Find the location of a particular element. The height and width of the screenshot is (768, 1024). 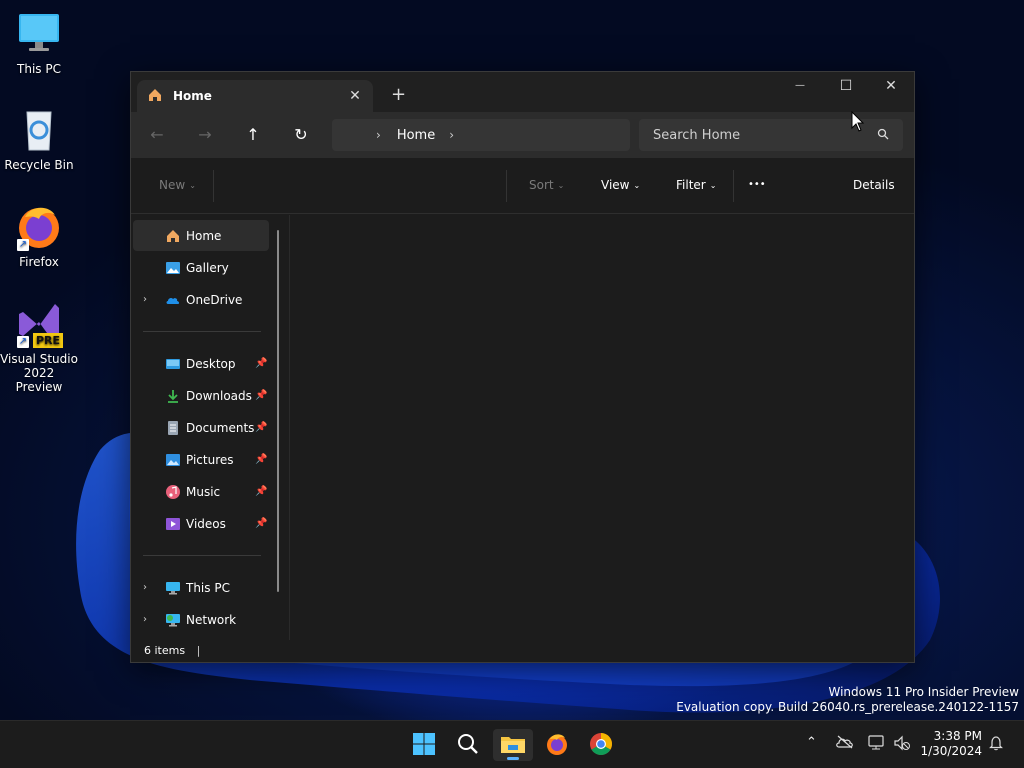

sidebar-item-label: Videos is located at coordinates (206, 523).